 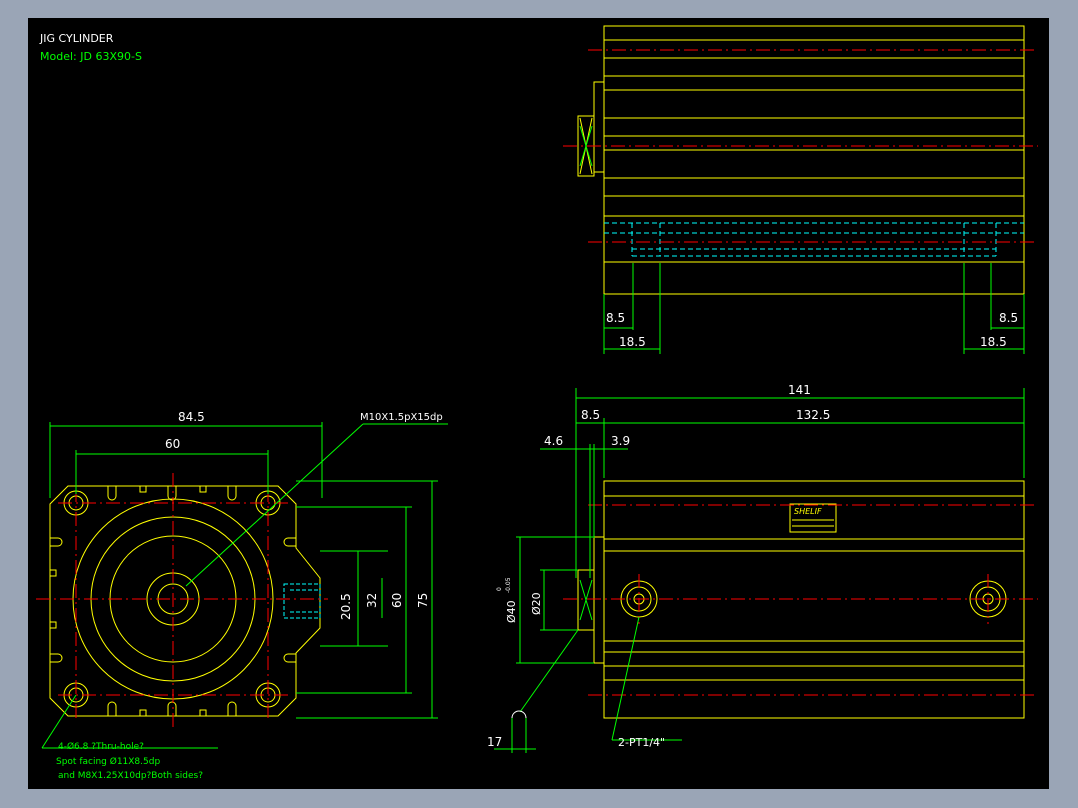 What do you see at coordinates (101, 746) in the screenshot?
I see `hole-note-line1: 4-Ø6.8 ?Thru-hole?` at bounding box center [101, 746].